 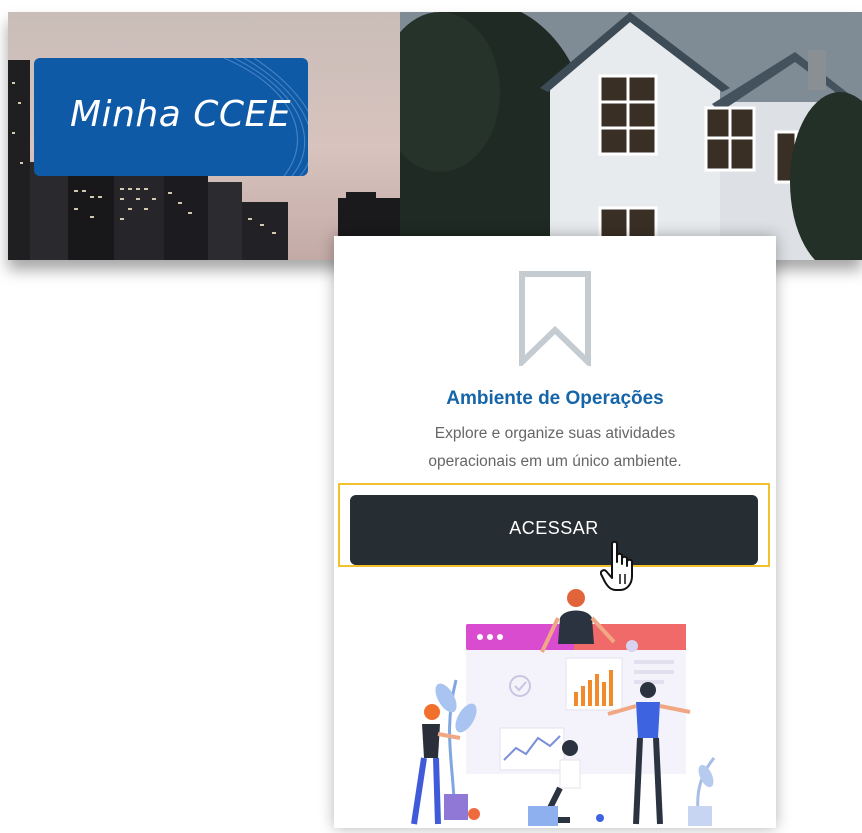 What do you see at coordinates (180, 114) in the screenshot?
I see `brand-title: Minha CCEE` at bounding box center [180, 114].